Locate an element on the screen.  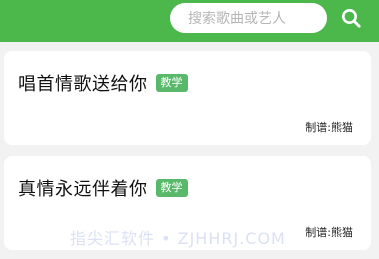
search-button is located at coordinates (351, 18).